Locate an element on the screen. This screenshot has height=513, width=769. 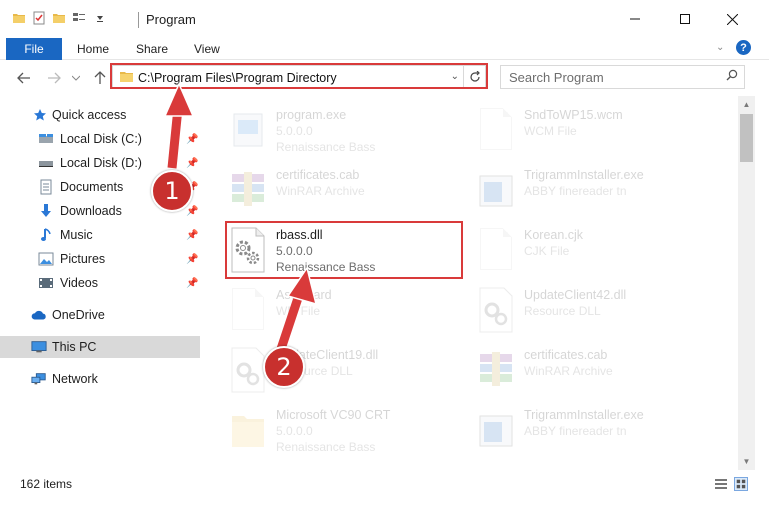
sidebar-item-label: Local Disk (C:) is located at coordinates (101, 139).